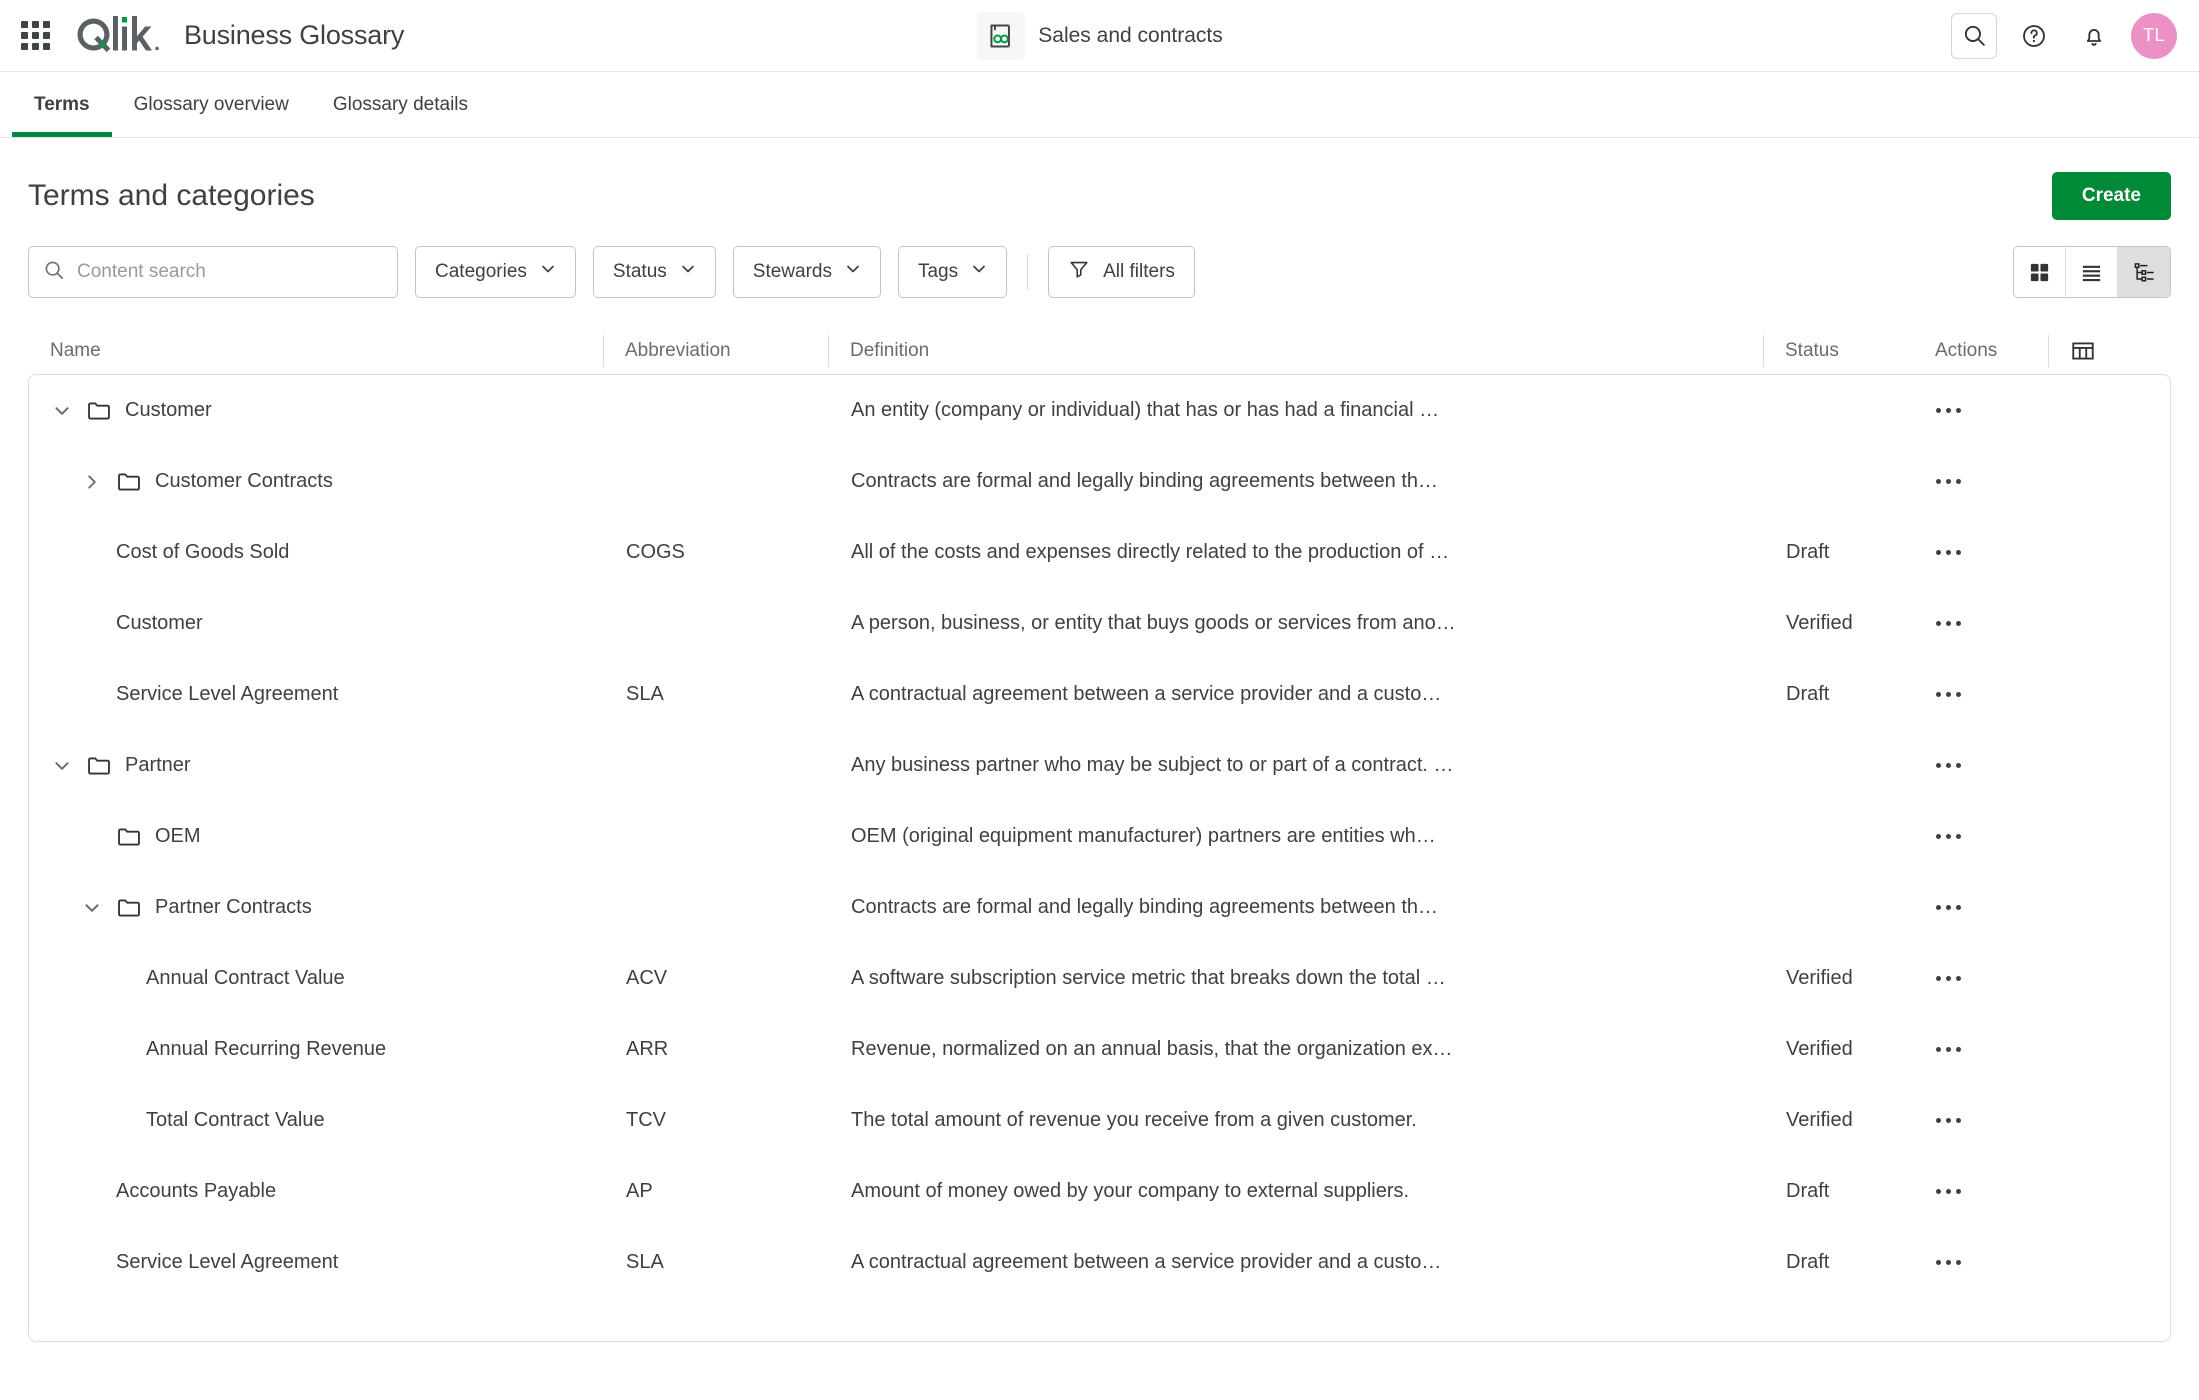 The image size is (2199, 1400). Describe the element at coordinates (1974, 35) in the screenshot. I see `search-icon` at that location.